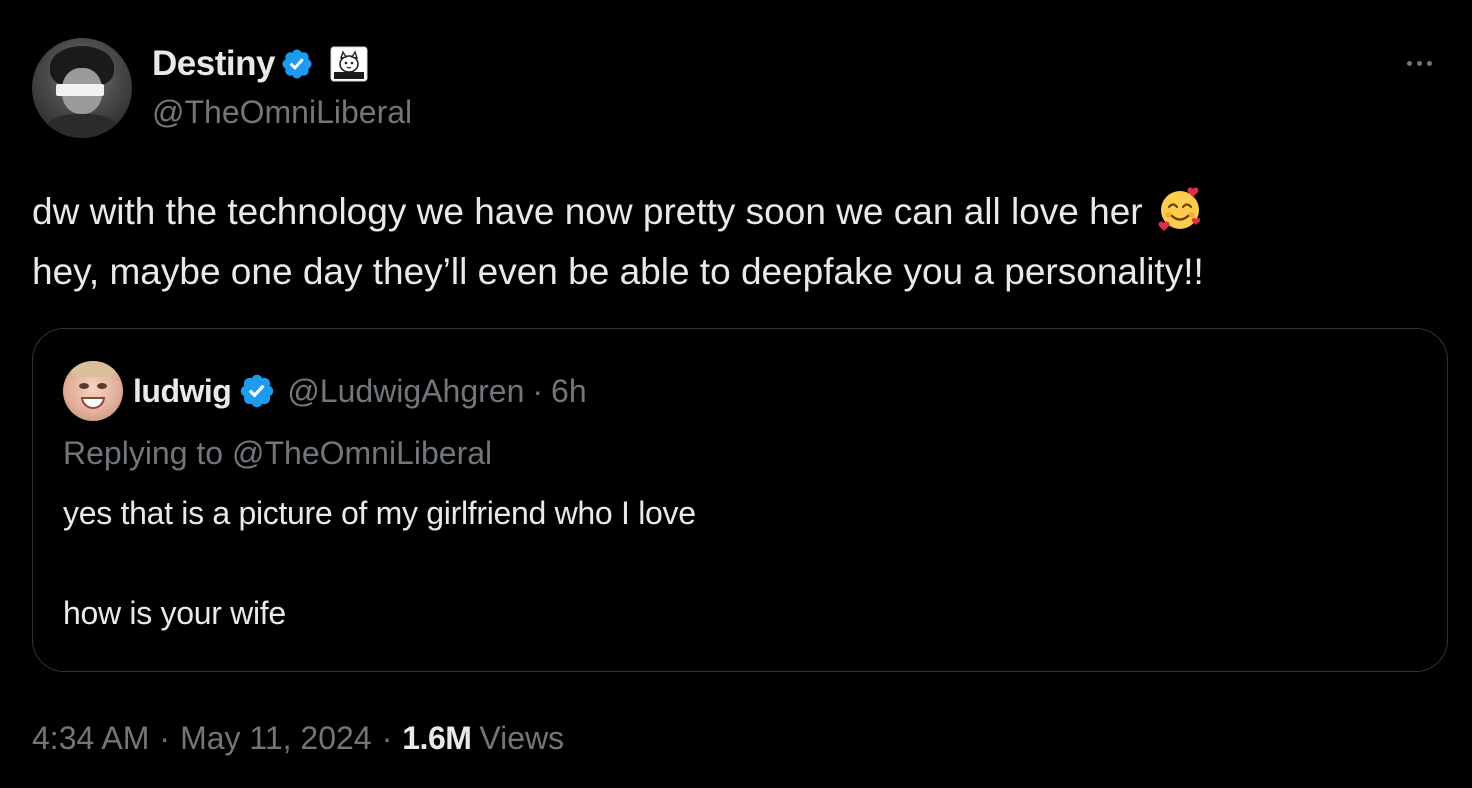  What do you see at coordinates (362, 453) in the screenshot?
I see `replying-to-handle: @TheOmniLiberal` at bounding box center [362, 453].